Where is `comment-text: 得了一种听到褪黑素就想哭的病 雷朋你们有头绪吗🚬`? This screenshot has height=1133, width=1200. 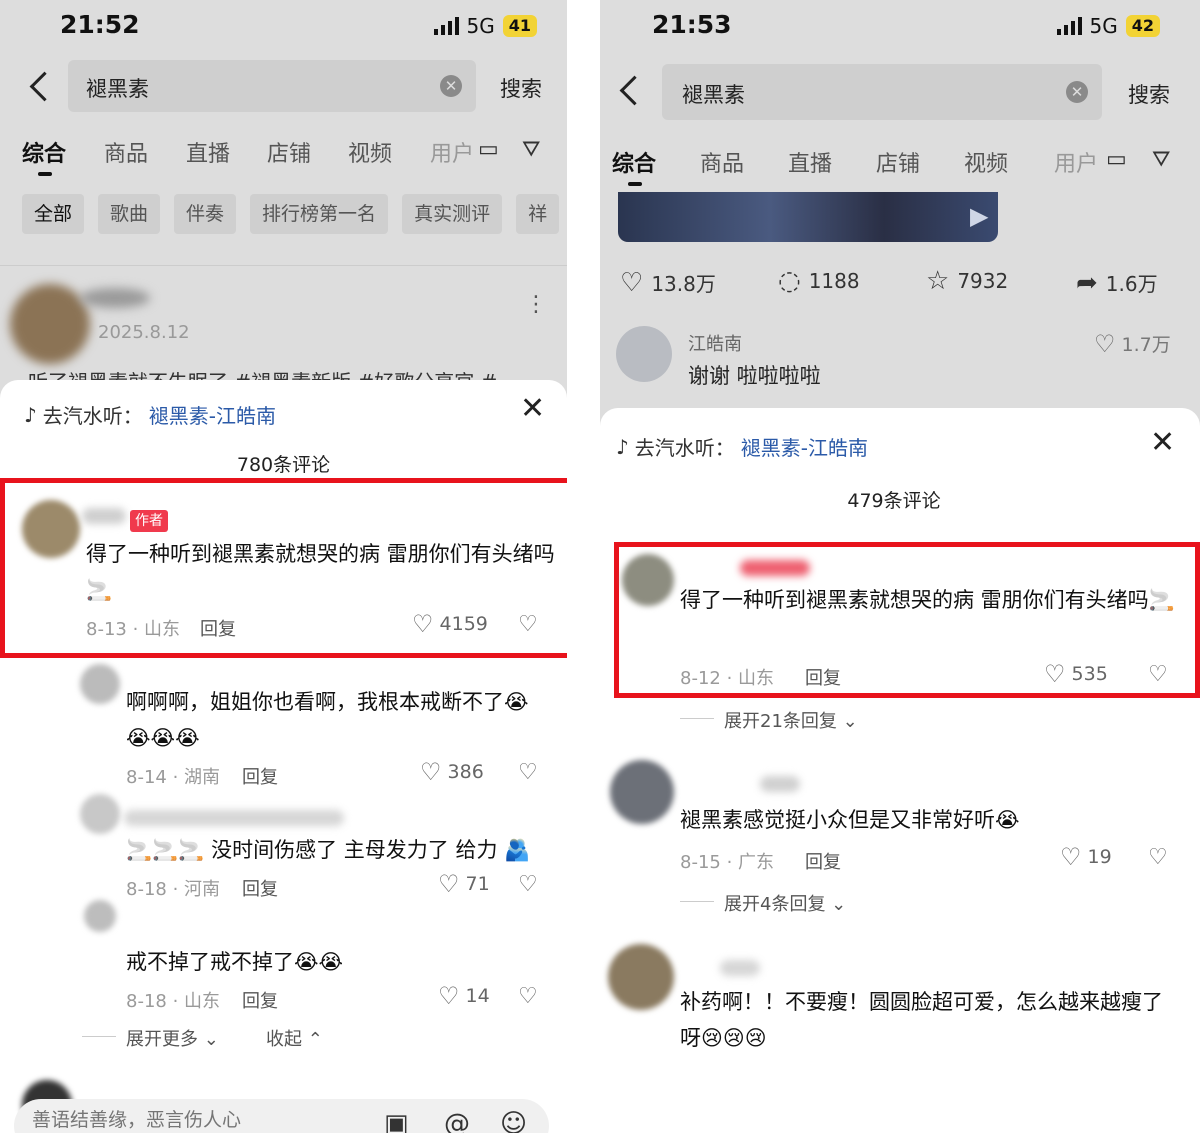
comment-text: 得了一种听到褪黑素就想哭的病 雷朋你们有头绪吗🚬 is located at coordinates (320, 572).